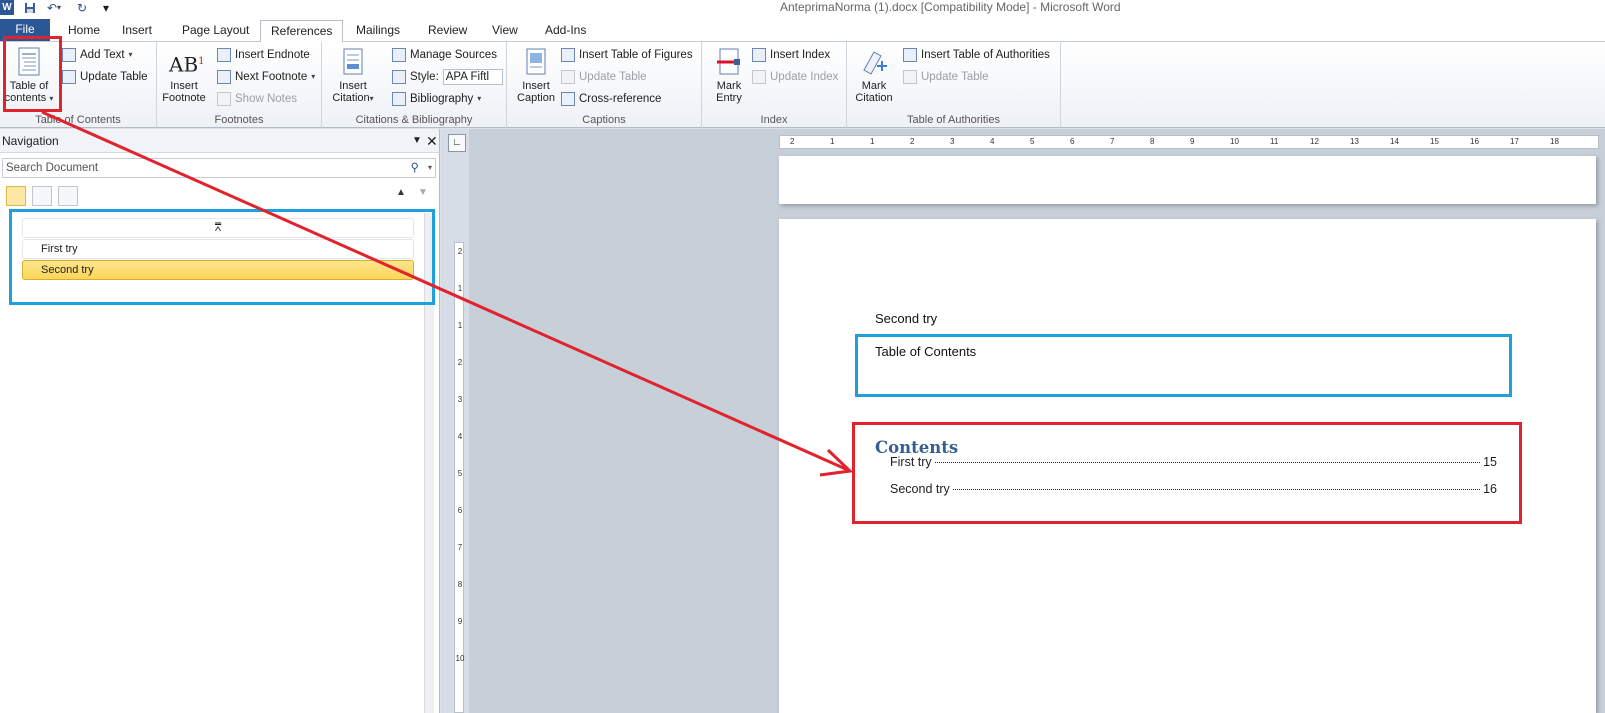 The width and height of the screenshot is (1605, 713). I want to click on group-label-toc: Table of Contents, so click(78, 120).